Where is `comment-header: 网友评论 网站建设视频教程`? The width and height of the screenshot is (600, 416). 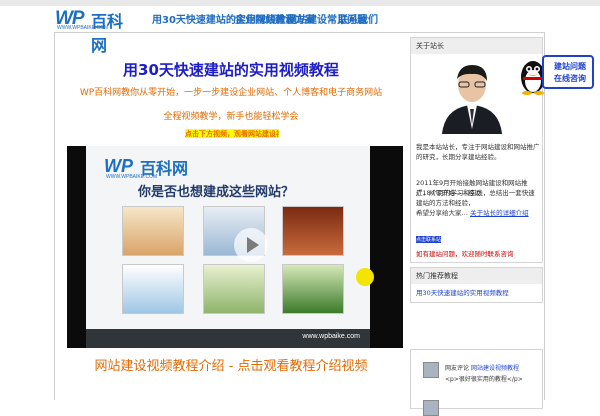 comment-header: 网友评论 网站建设视频教程 is located at coordinates (482, 367).